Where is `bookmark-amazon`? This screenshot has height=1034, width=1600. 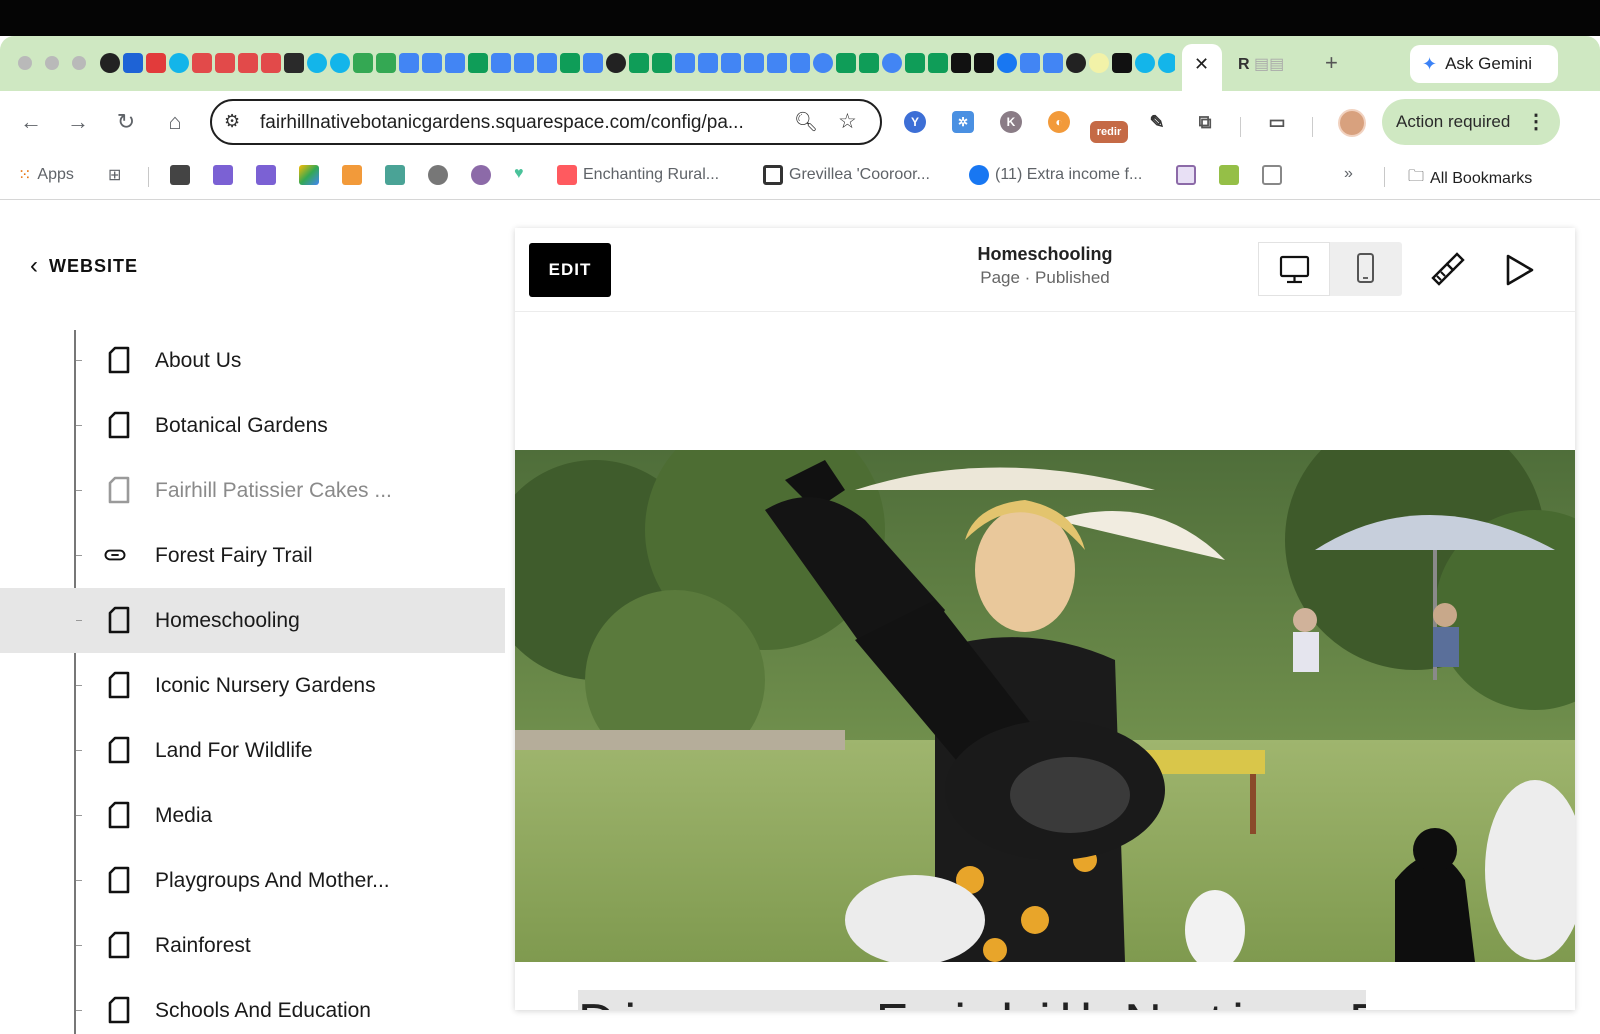 bookmark-amazon is located at coordinates (180, 175).